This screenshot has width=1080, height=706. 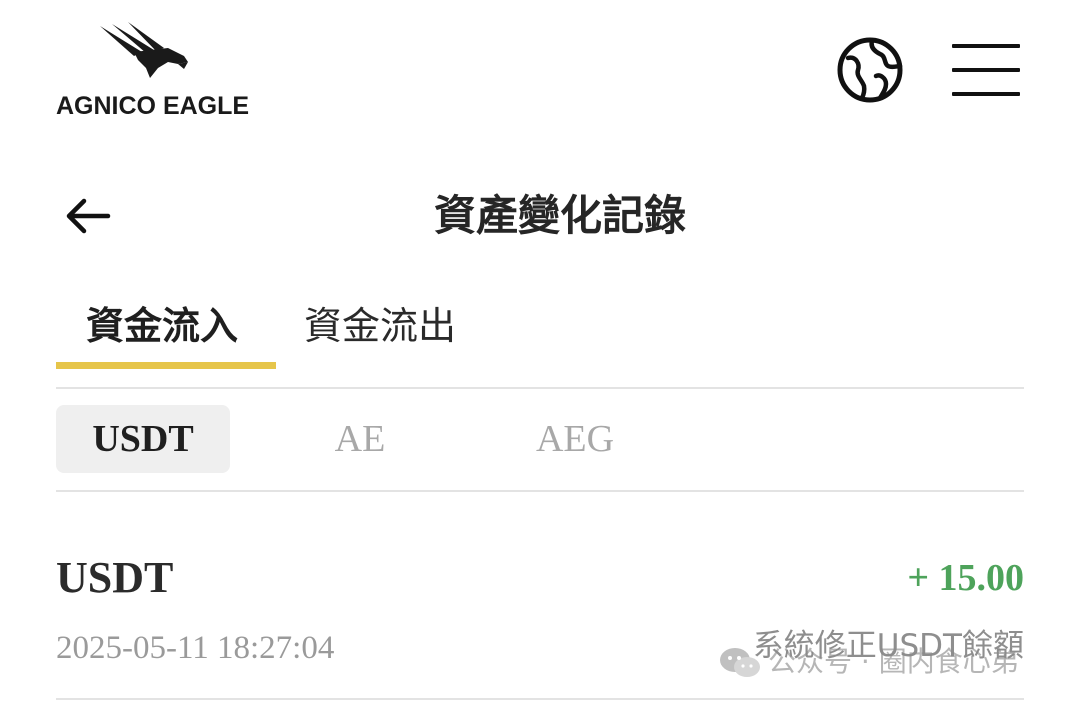 What do you see at coordinates (986, 94) in the screenshot?
I see `menu-bar-bottom` at bounding box center [986, 94].